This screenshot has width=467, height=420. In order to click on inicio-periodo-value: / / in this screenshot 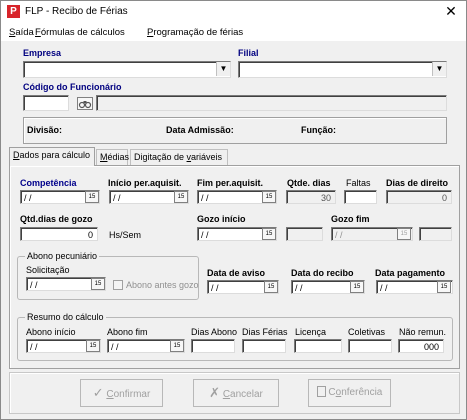, I will do `click(117, 198)`.